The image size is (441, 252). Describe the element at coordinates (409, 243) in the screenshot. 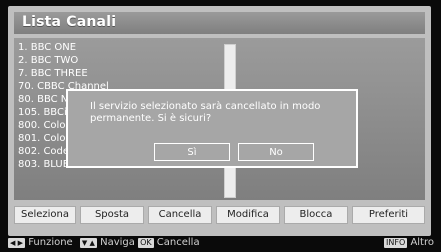

I see `info-hint: INFO Altro` at that location.